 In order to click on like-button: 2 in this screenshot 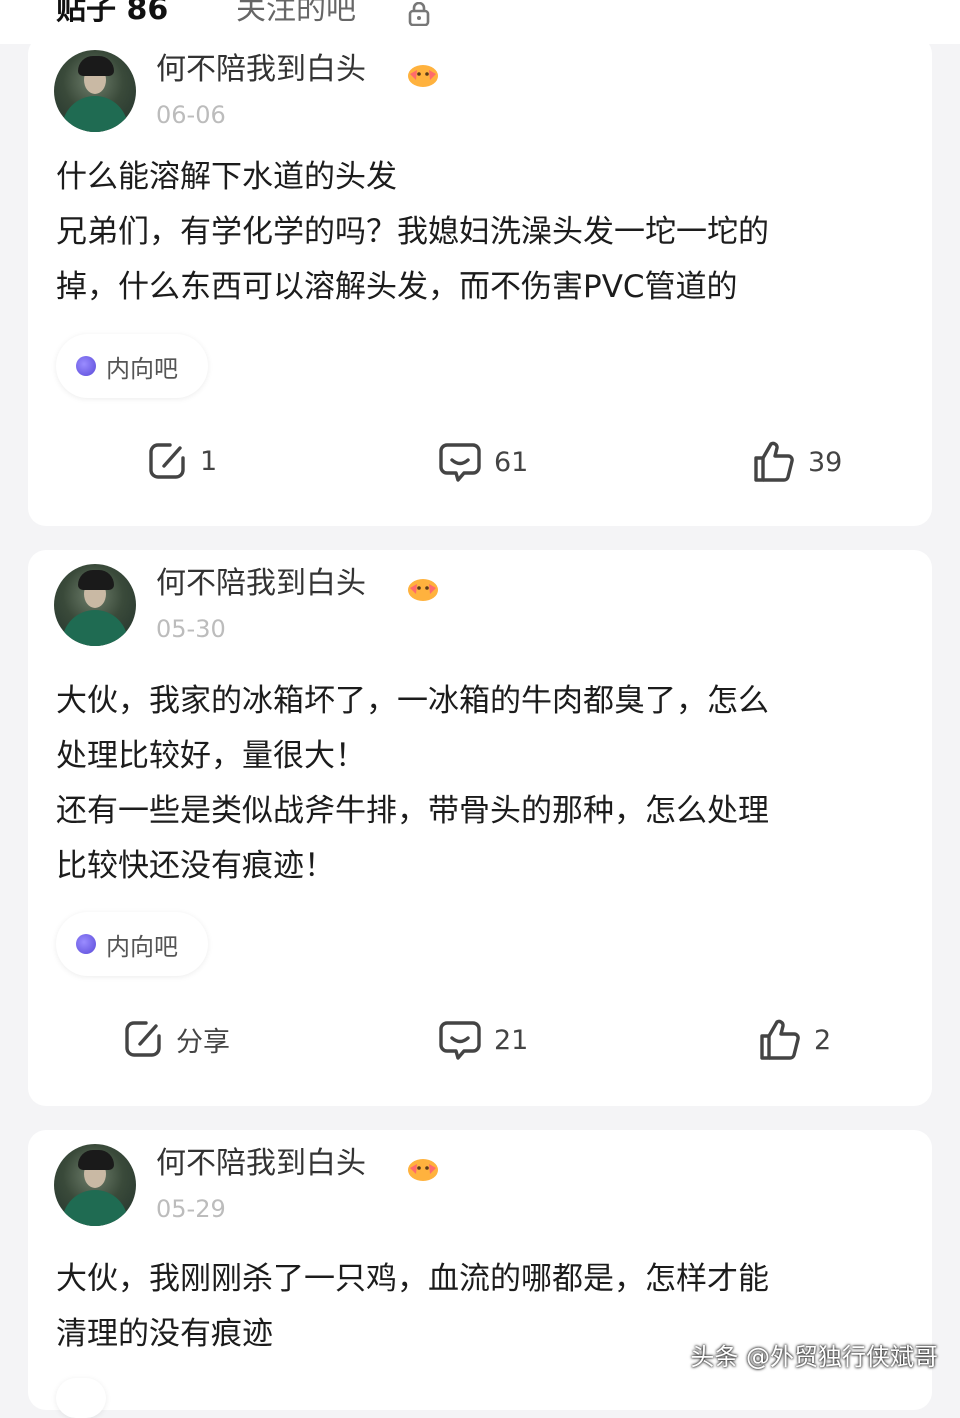, I will do `click(794, 1040)`.